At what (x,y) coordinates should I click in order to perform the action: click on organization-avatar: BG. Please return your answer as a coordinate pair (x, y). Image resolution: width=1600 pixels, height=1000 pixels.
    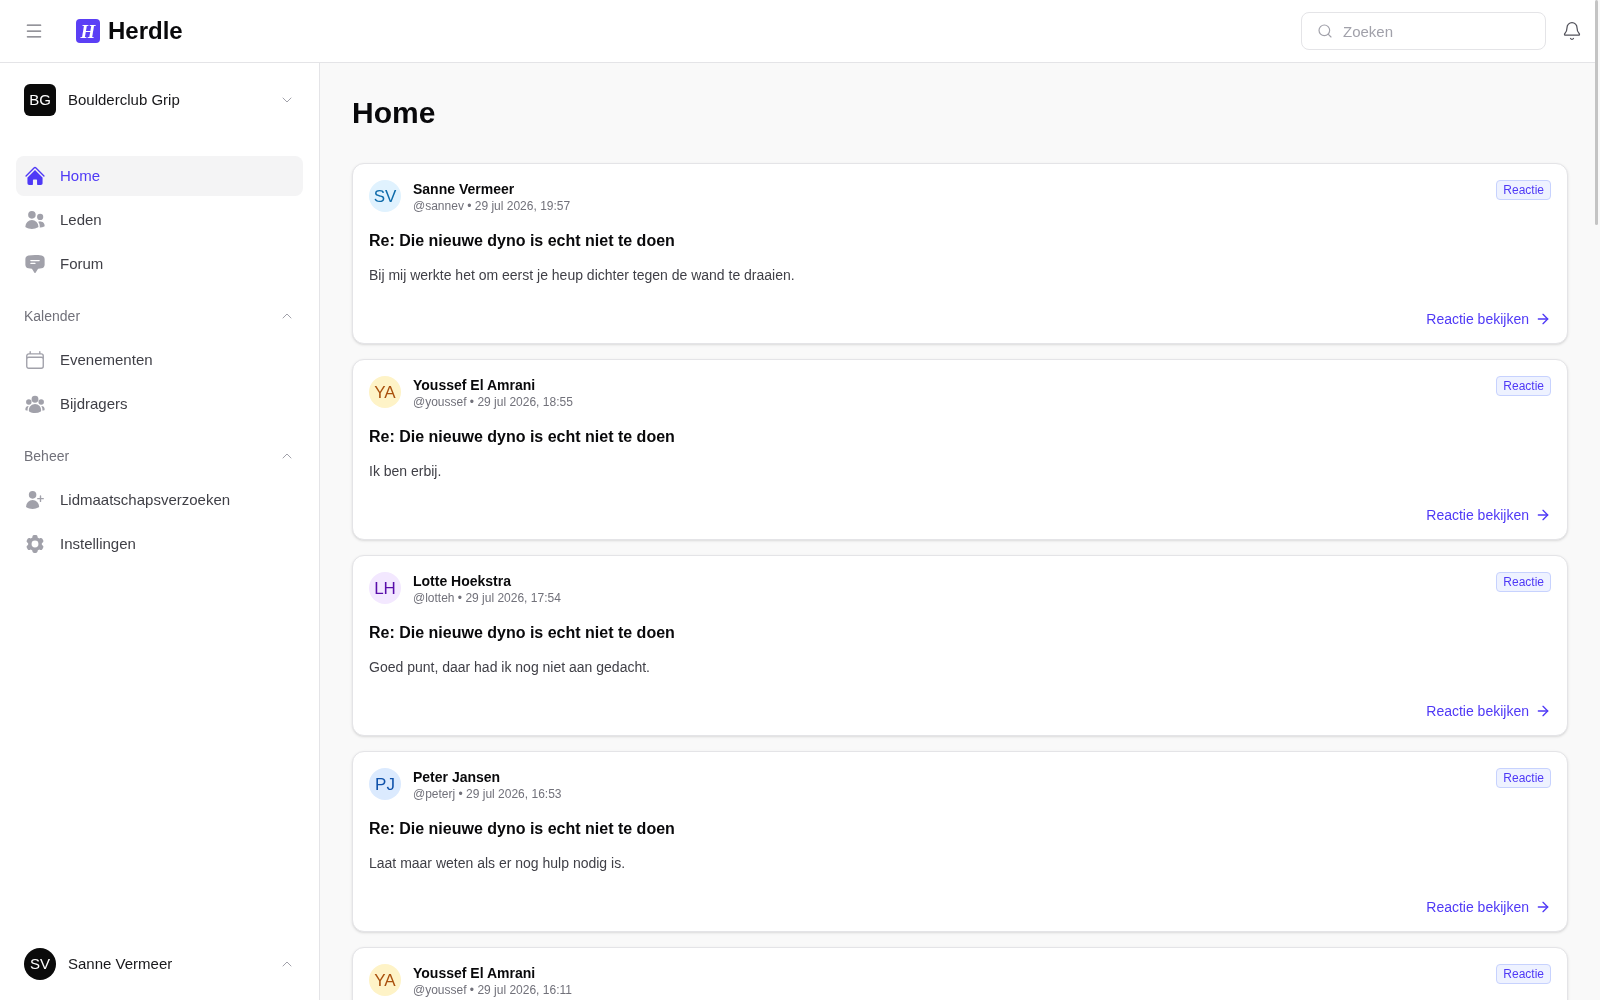
    Looking at the image, I should click on (40, 100).